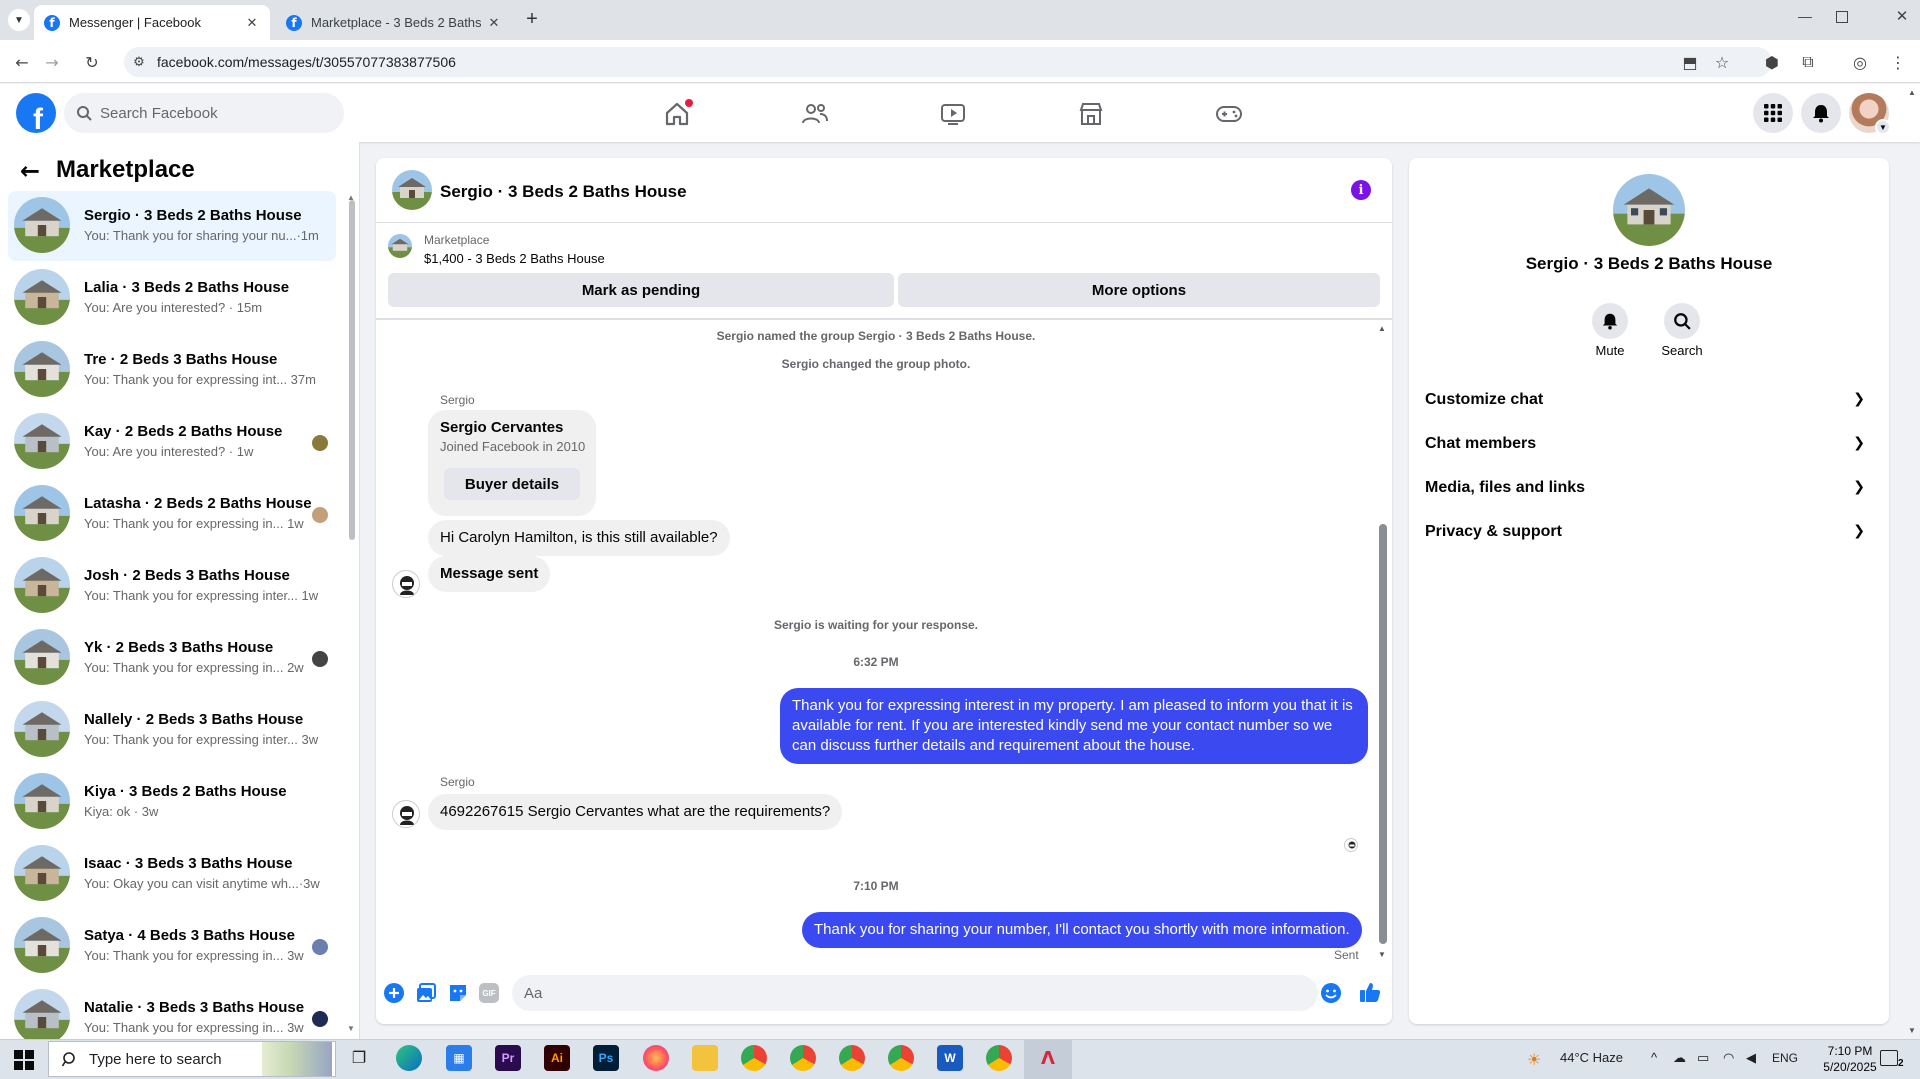 The height and width of the screenshot is (1079, 1920). Describe the element at coordinates (1649, 400) in the screenshot. I see `customize-chat-section: Customize chat ❯` at that location.